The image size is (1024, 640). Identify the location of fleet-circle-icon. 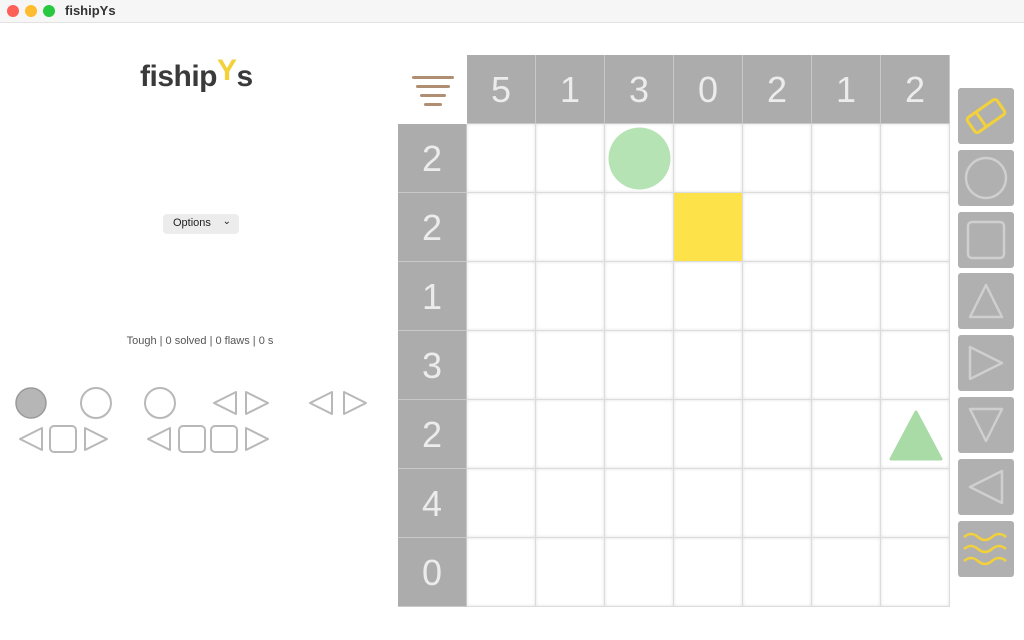
(160, 403).